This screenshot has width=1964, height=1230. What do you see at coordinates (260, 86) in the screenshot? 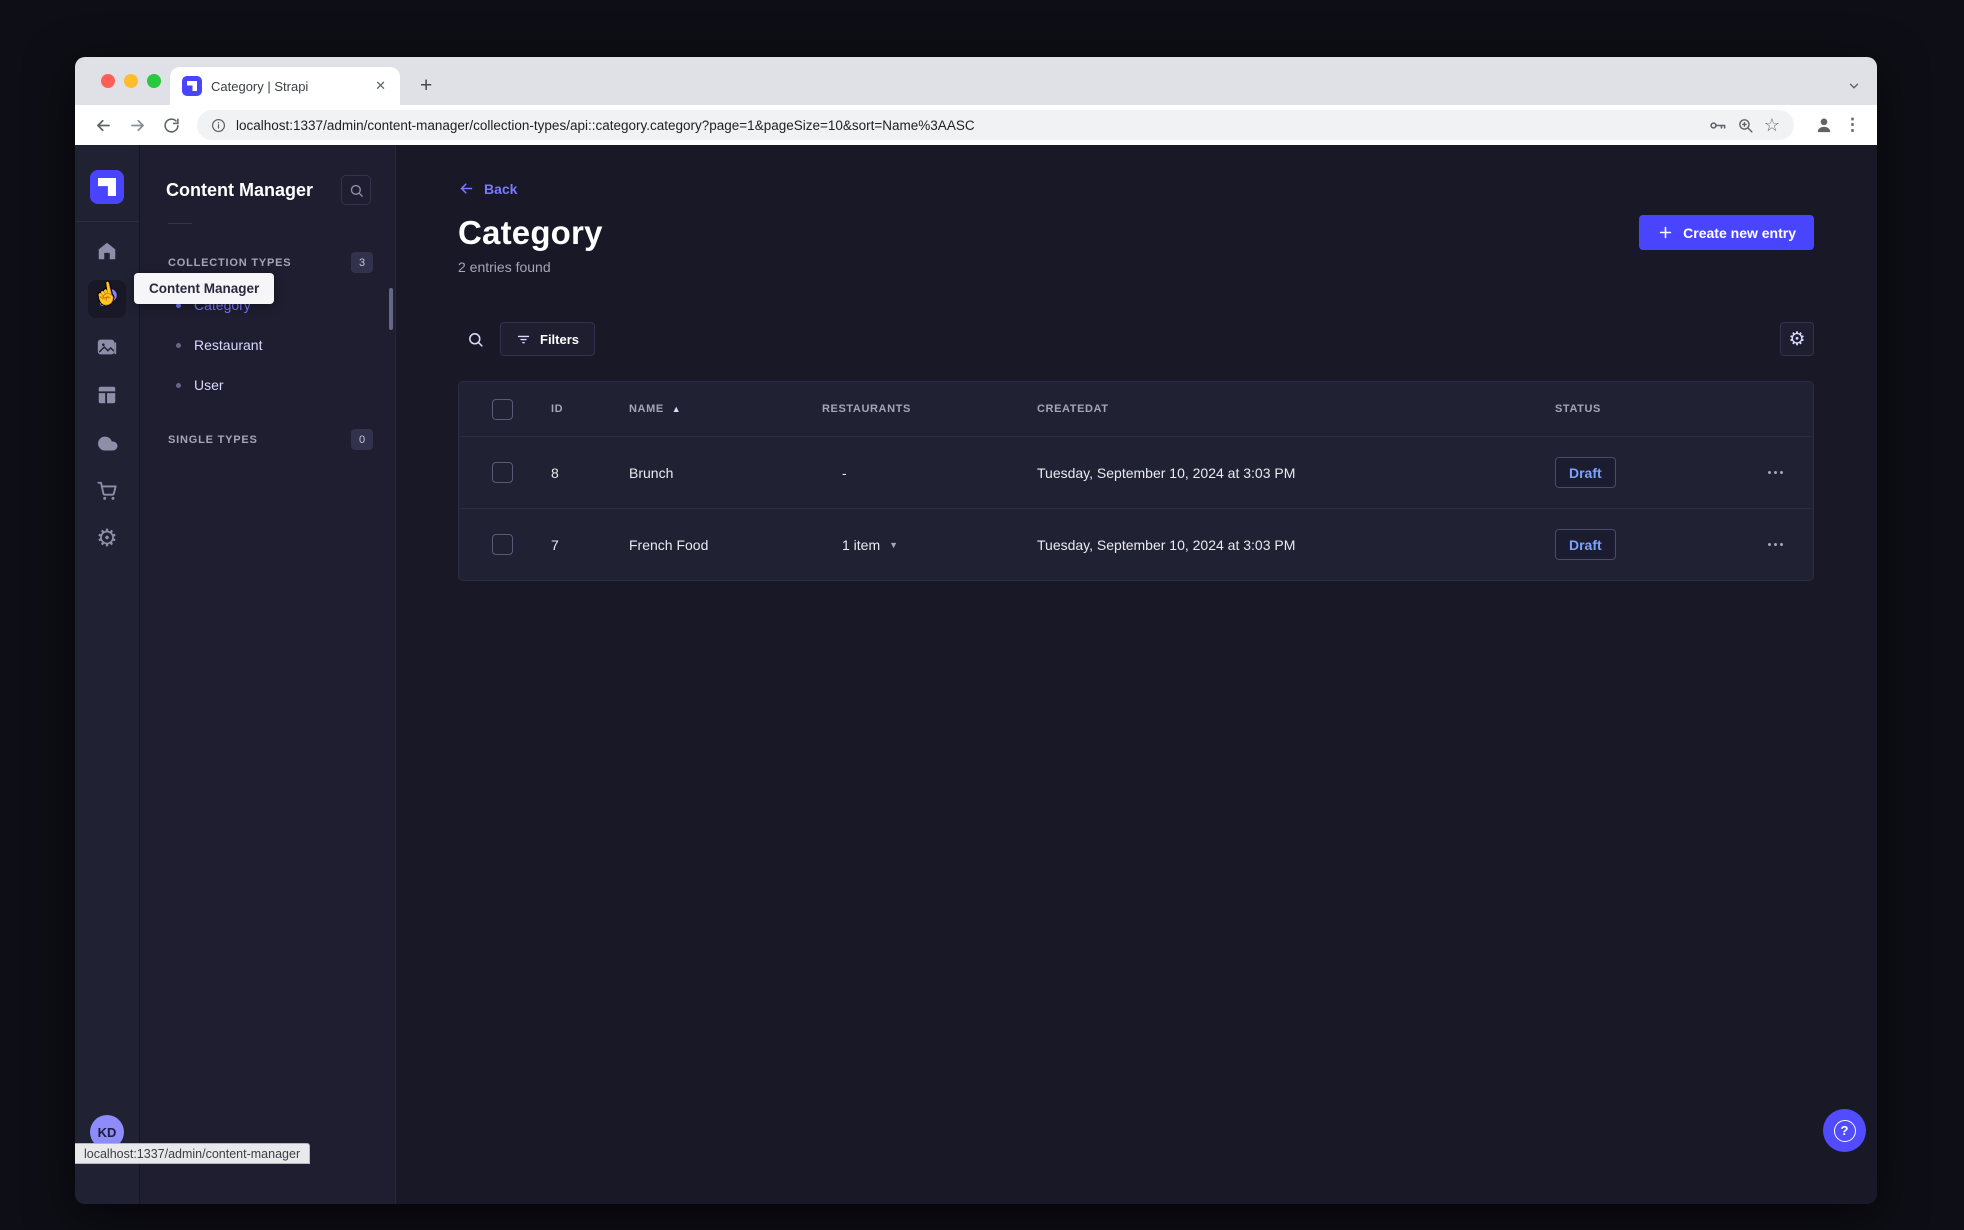
I see `tab-title: Category | Strapi` at bounding box center [260, 86].